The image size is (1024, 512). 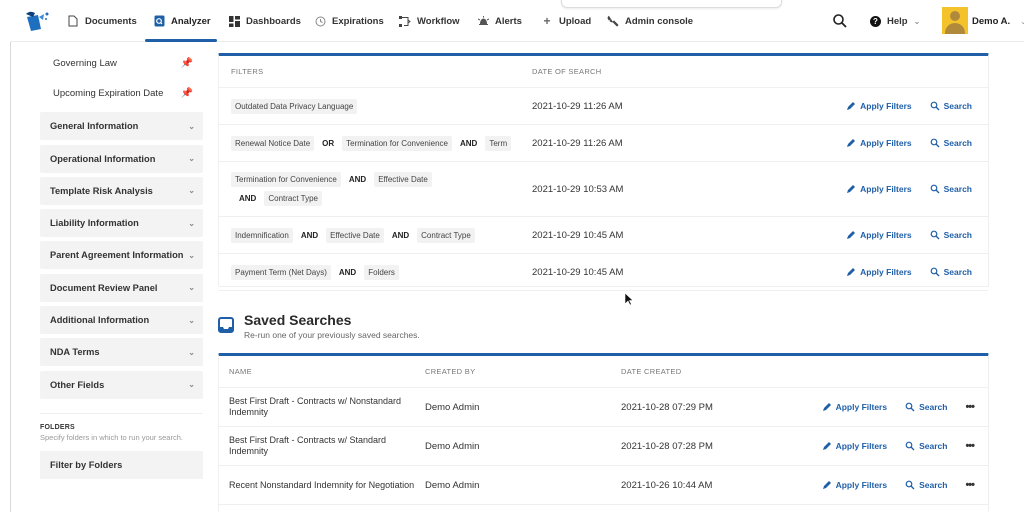 I want to click on pinned-field-upcoming-expiration: Upcoming Expiration Date 📌, so click(x=121, y=93).